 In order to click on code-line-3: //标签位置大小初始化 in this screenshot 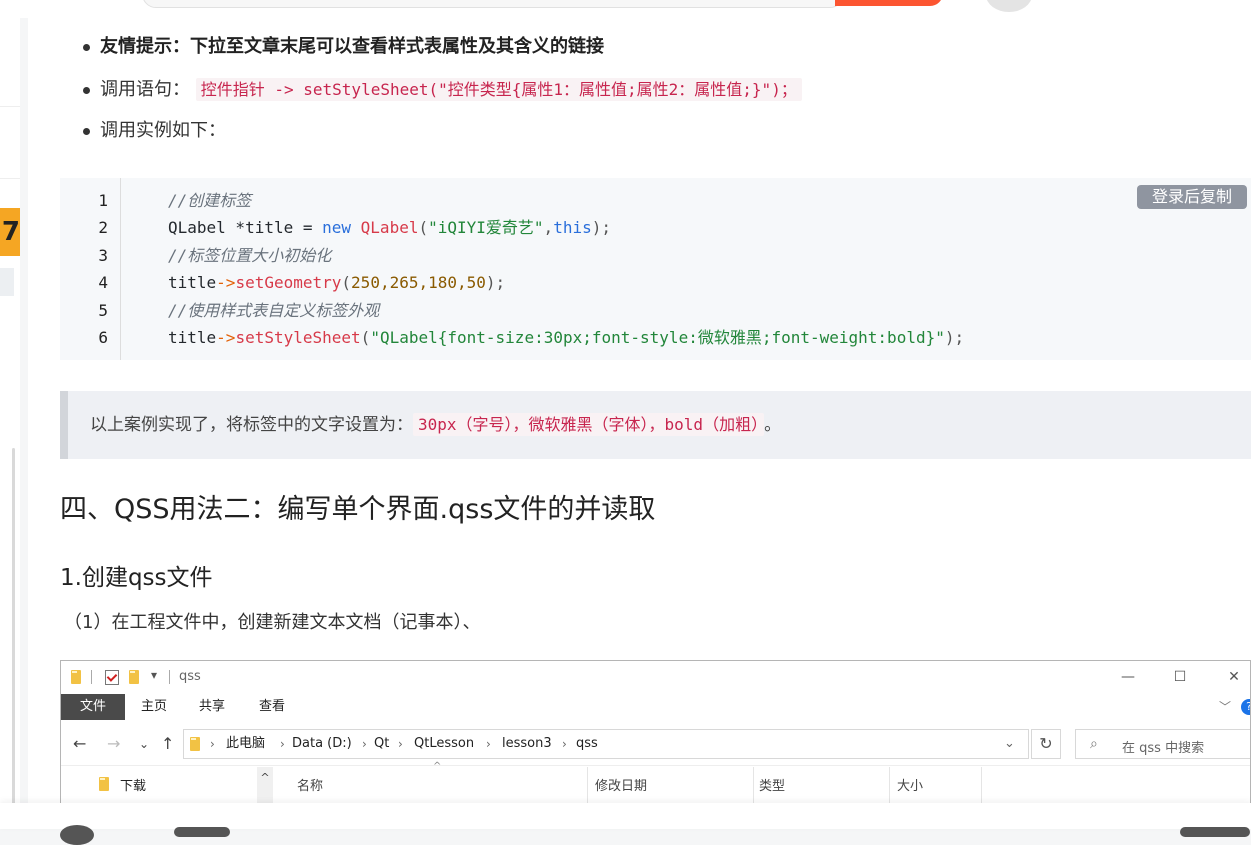, I will do `click(249, 255)`.